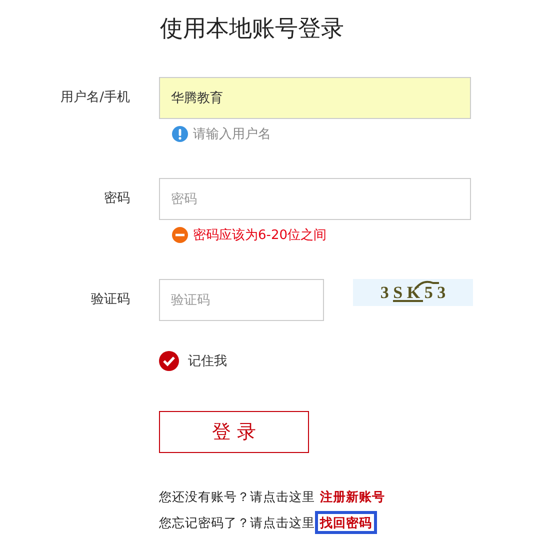 This screenshot has height=538, width=550. I want to click on captcha-image: 3 S K 5 3, so click(413, 292).